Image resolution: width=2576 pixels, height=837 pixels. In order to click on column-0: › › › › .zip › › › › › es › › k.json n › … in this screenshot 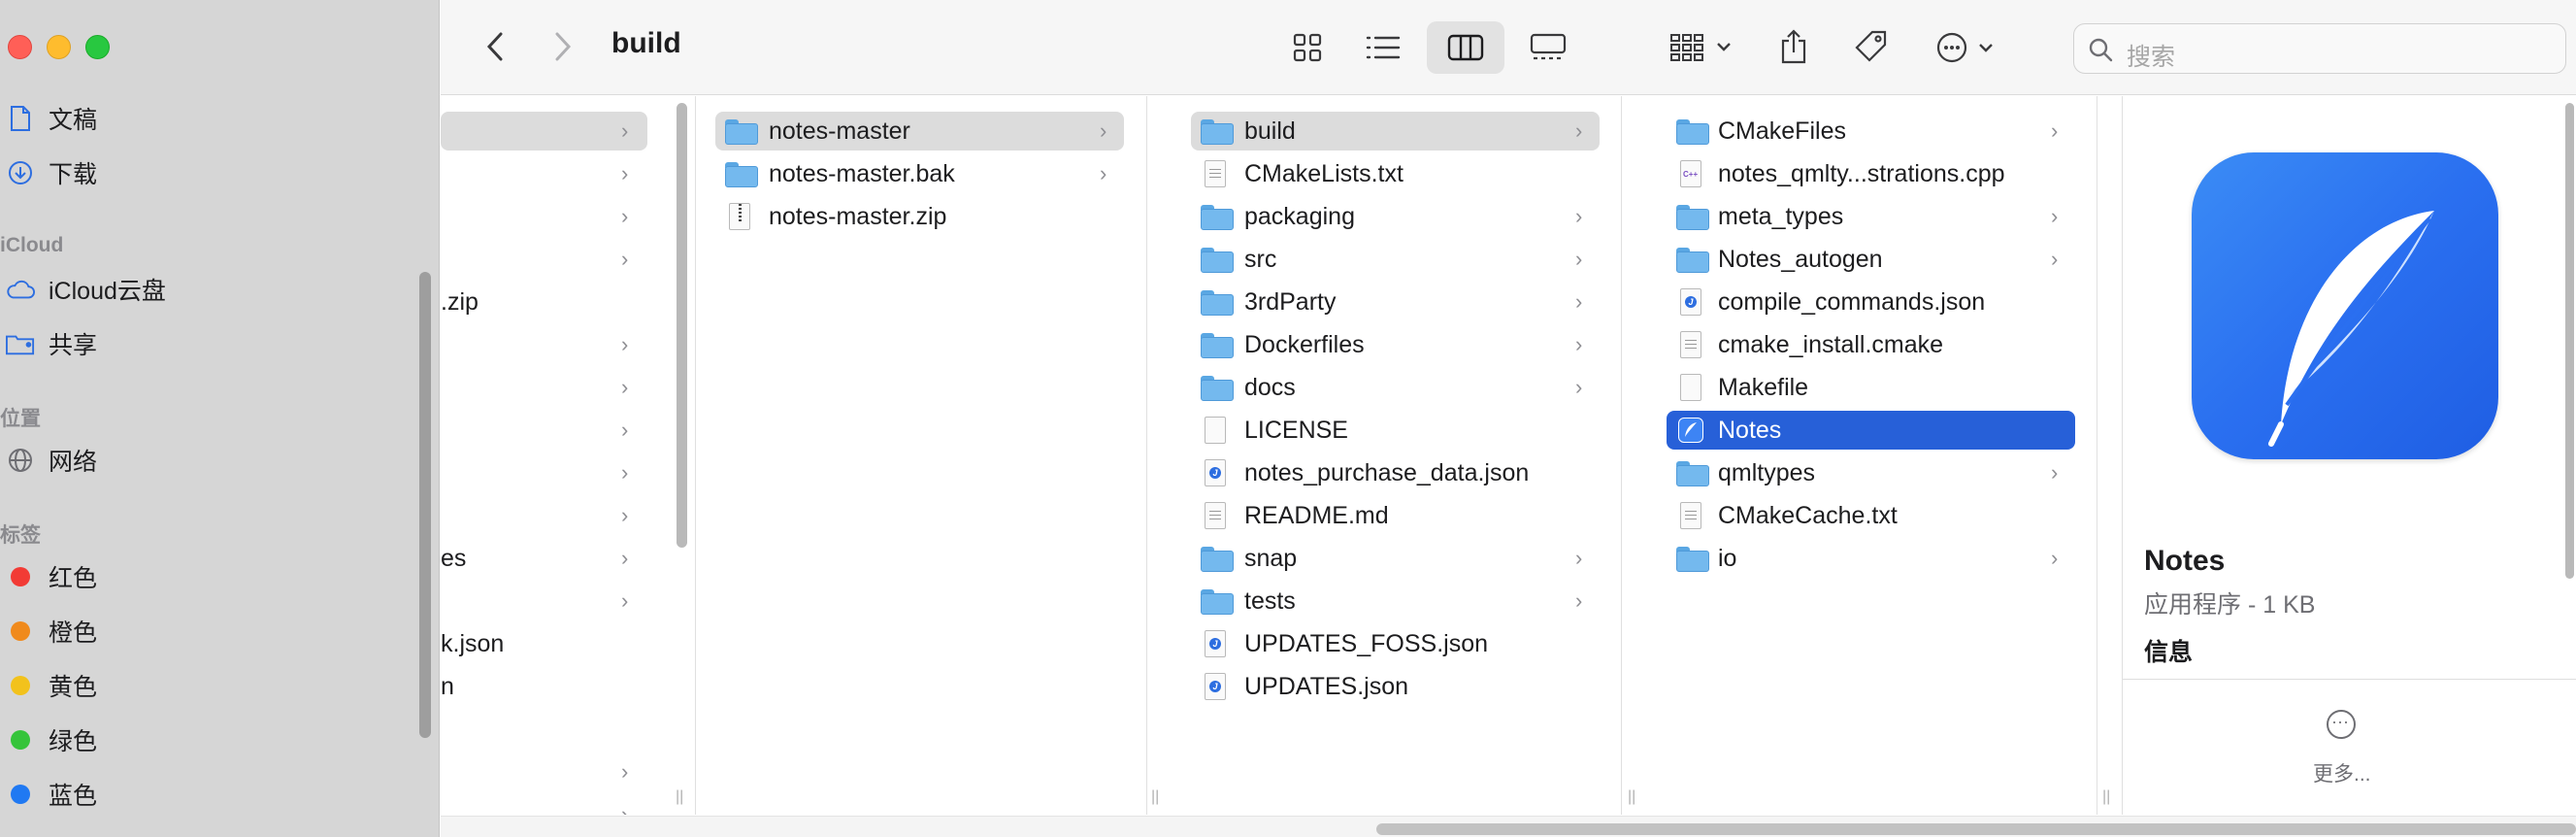, I will do `click(565, 455)`.